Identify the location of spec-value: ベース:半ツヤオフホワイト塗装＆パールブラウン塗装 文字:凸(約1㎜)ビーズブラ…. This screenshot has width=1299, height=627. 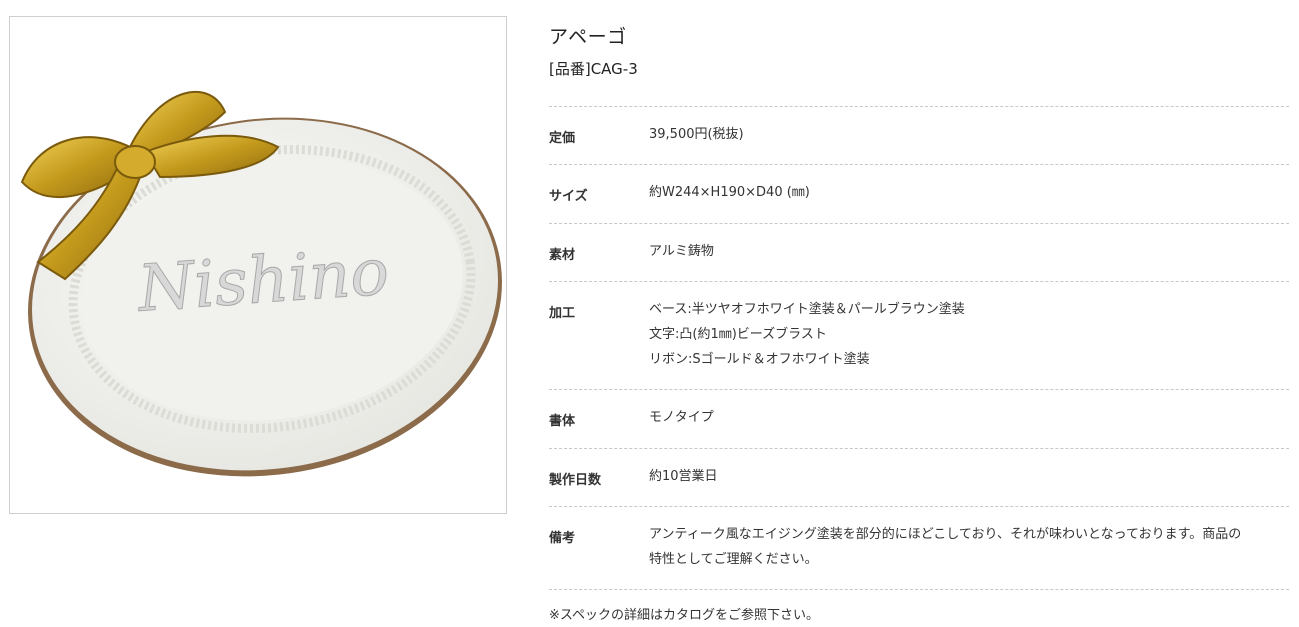
(969, 334).